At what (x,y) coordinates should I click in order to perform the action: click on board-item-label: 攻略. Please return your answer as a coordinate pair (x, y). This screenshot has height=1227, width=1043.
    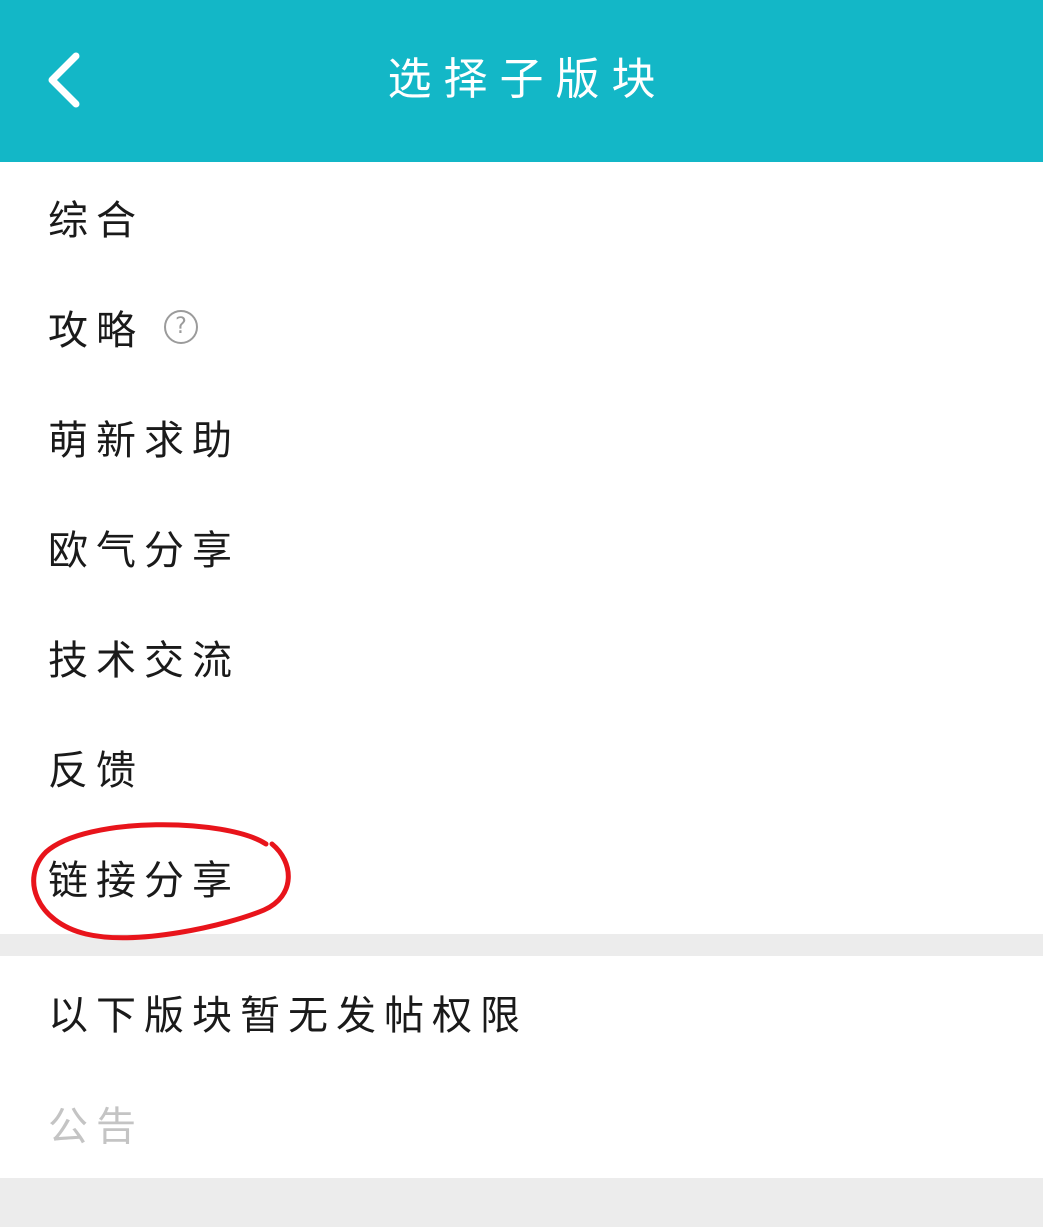
    Looking at the image, I should click on (96, 331).